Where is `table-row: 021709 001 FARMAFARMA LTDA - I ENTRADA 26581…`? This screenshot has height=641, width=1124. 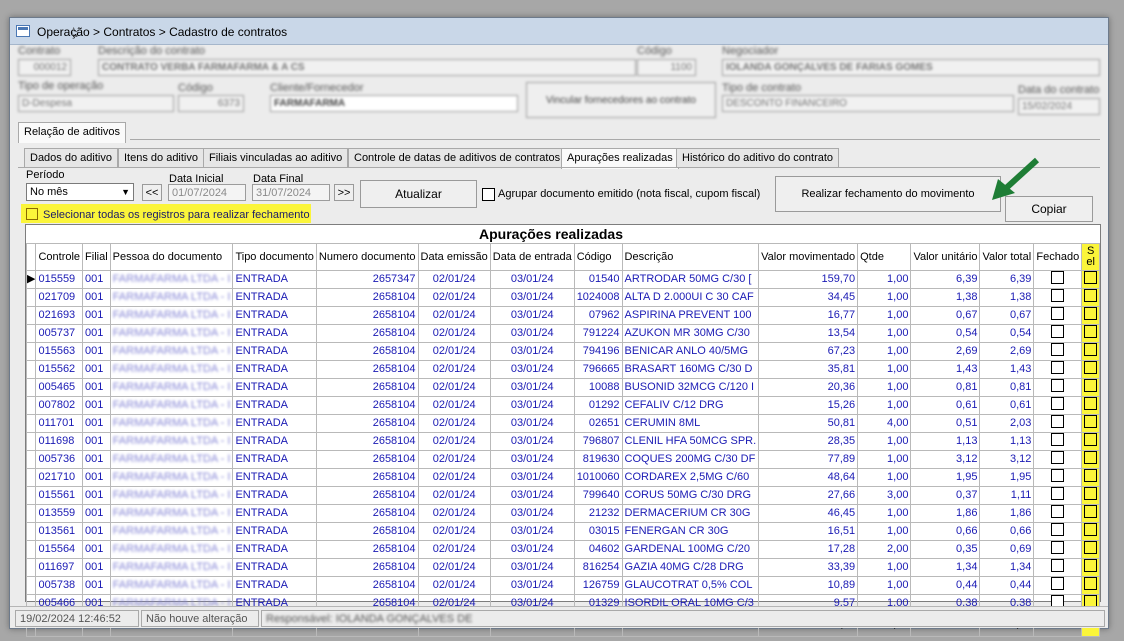
table-row: 021709 001 FARMAFARMA LTDA - I ENTRADA 26581… is located at coordinates (563, 297).